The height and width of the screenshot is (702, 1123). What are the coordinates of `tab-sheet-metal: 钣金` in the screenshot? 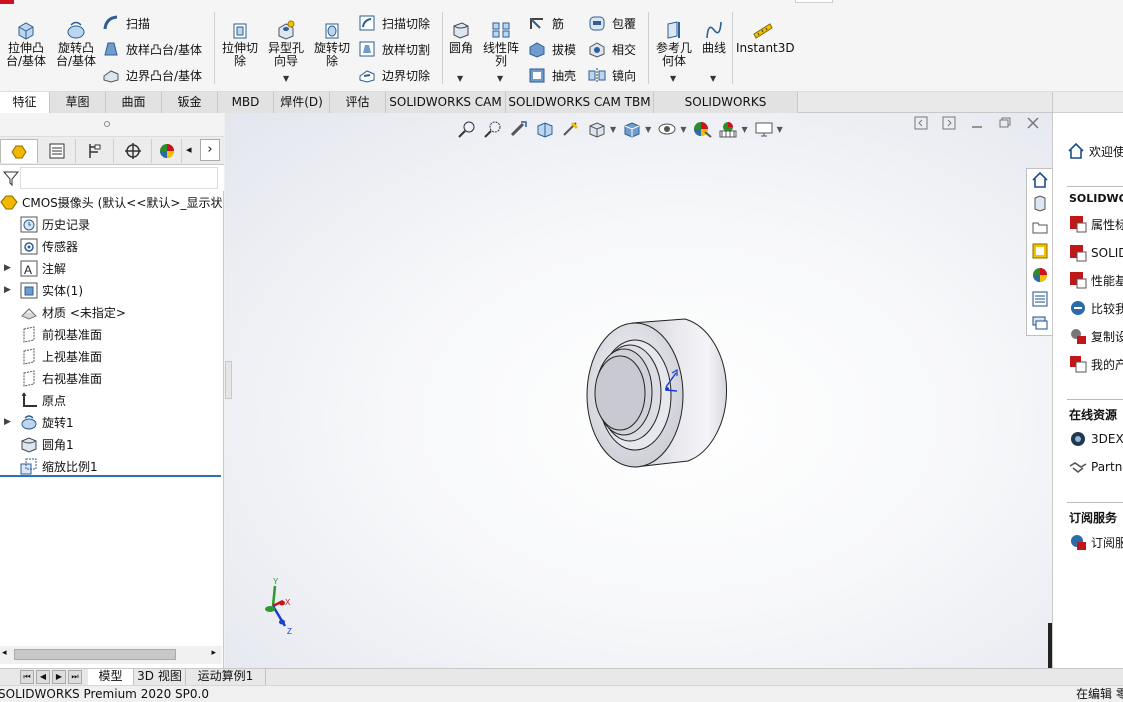 It's located at (190, 102).